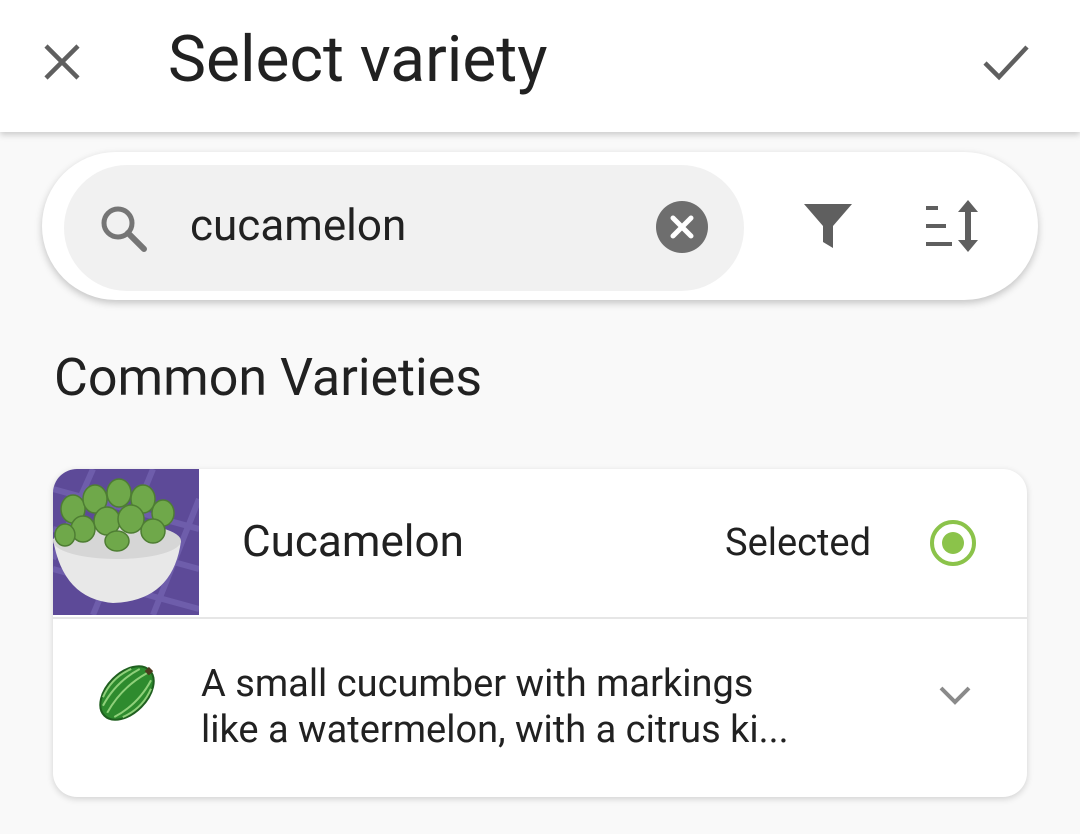 Image resolution: width=1080 pixels, height=834 pixels. I want to click on close-icon, so click(62, 62).